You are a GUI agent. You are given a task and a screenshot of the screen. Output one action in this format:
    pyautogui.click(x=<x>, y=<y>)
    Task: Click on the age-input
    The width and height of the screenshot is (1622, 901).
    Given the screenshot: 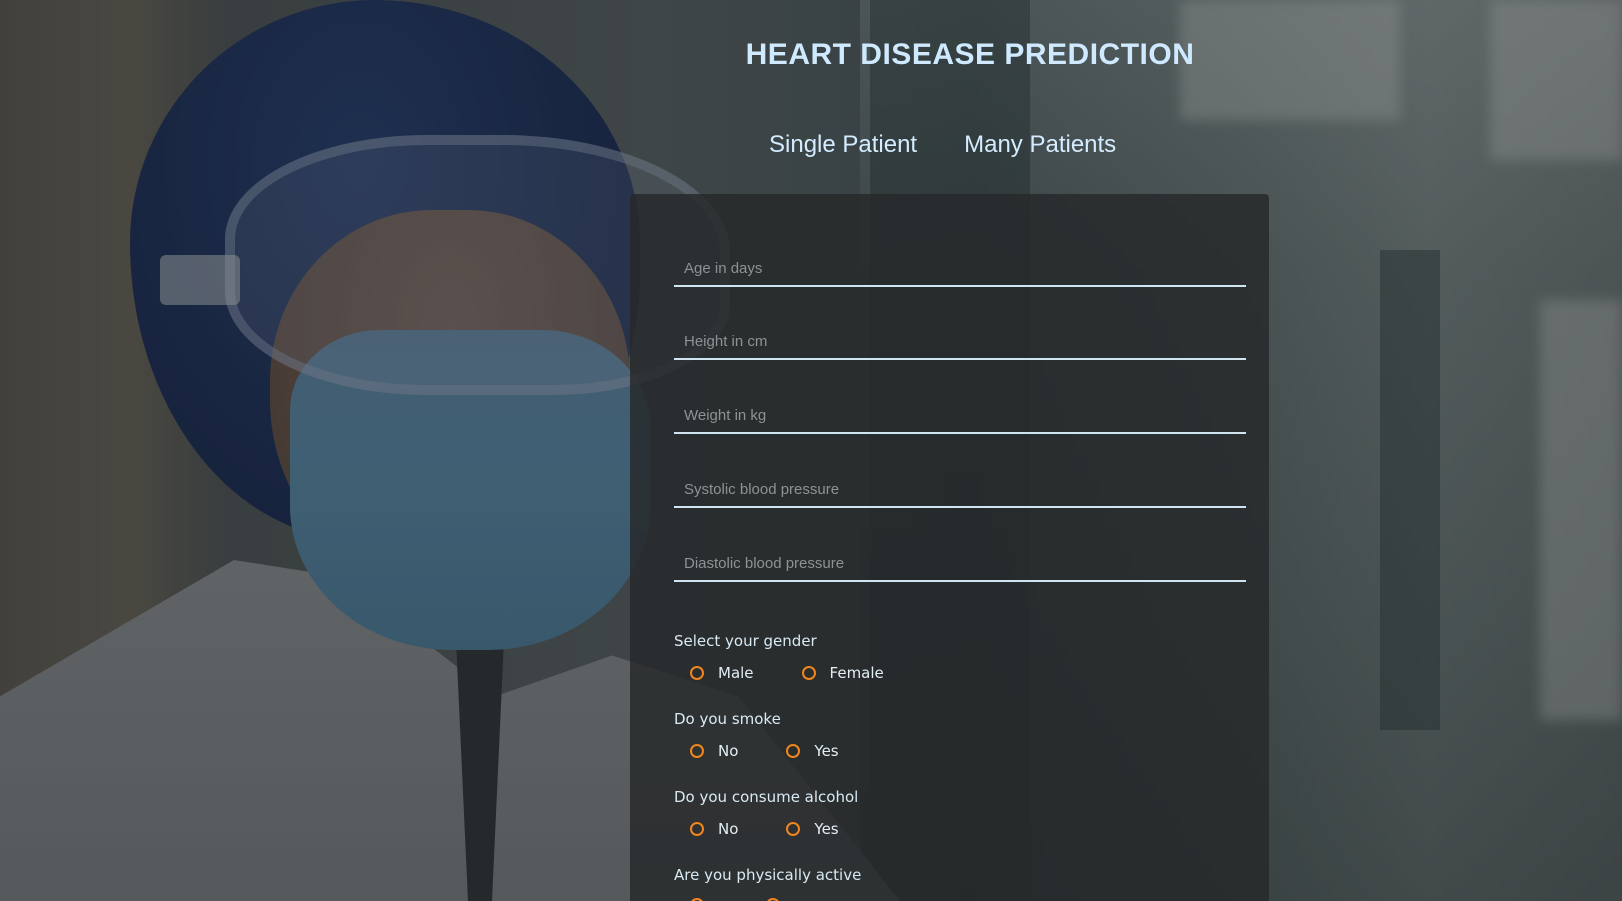 What is the action you would take?
    pyautogui.click(x=960, y=268)
    